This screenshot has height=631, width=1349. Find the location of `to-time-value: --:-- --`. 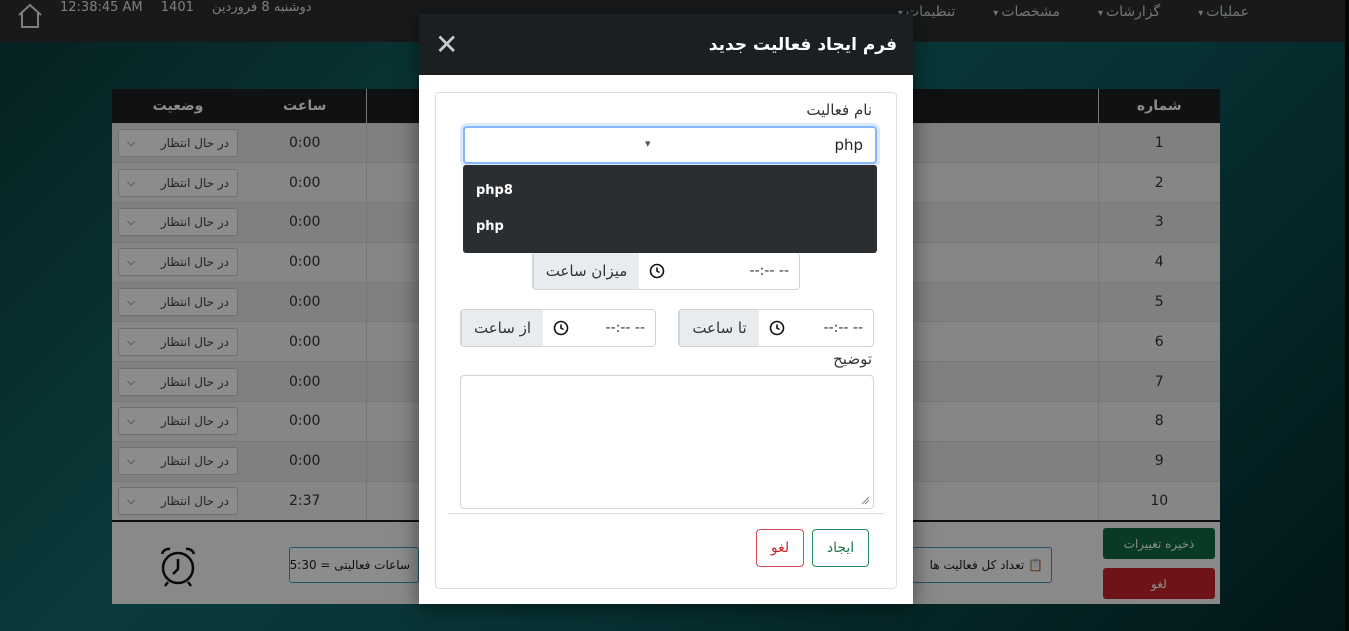

to-time-value: --:-- -- is located at coordinates (843, 328).